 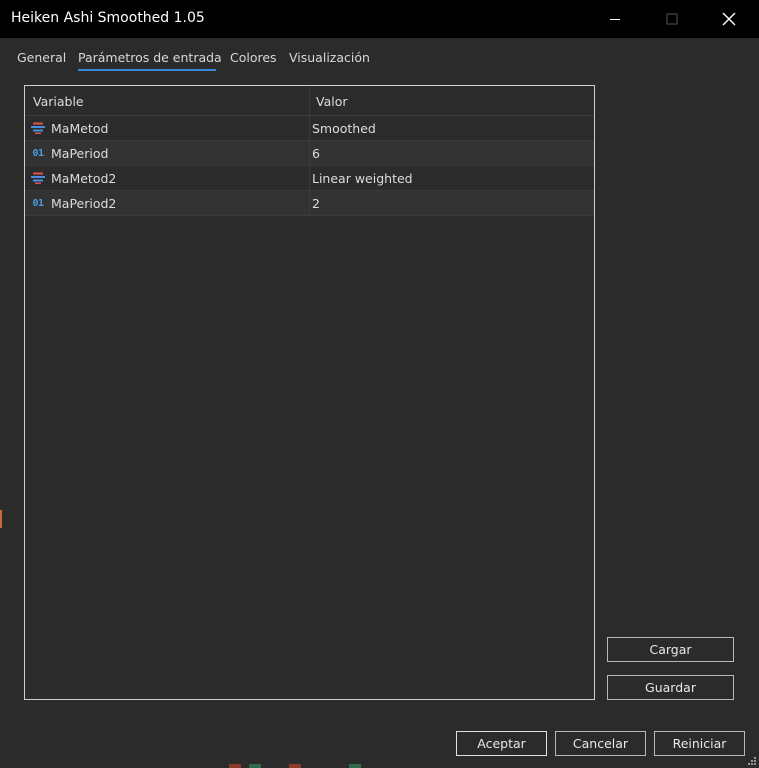 I want to click on save-button: Guardar, so click(x=670, y=687).